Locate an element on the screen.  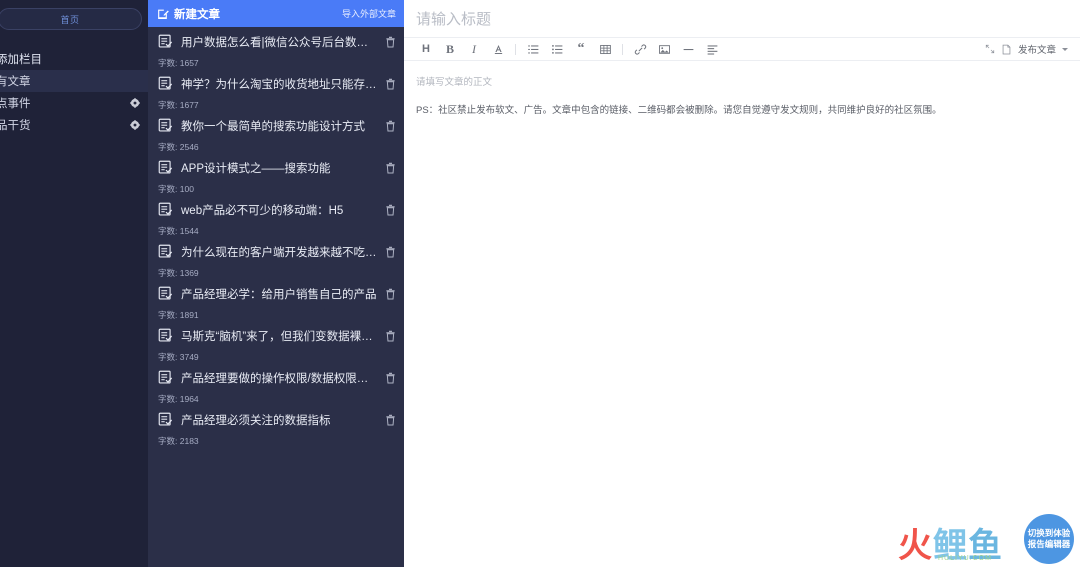
link-button is located at coordinates (640, 49).